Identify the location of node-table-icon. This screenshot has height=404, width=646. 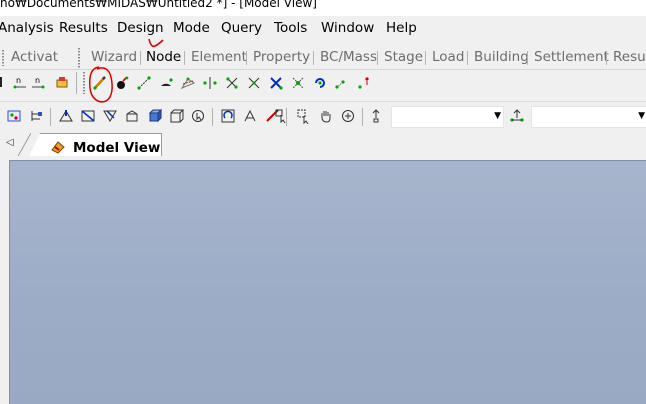
(364, 83).